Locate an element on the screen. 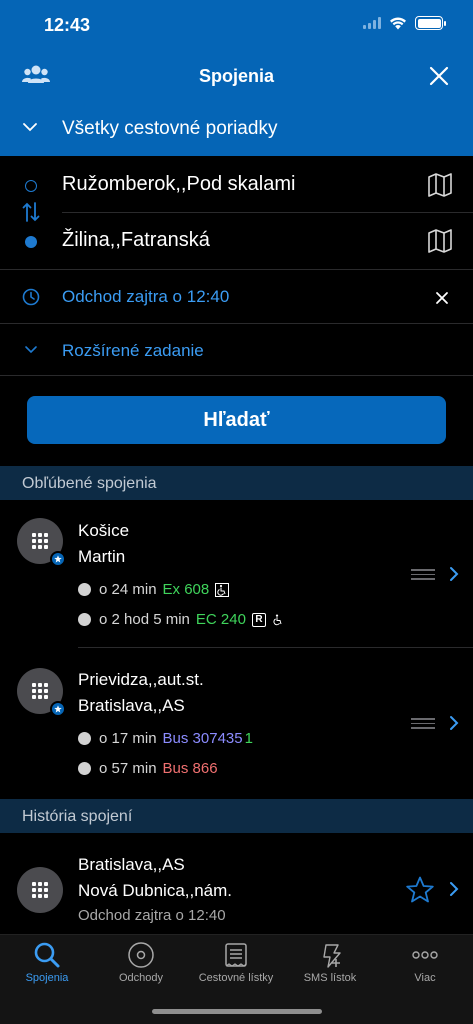 This screenshot has width=473, height=1024. trip-row: o 24 min Ex 608 is located at coordinates (154, 589).